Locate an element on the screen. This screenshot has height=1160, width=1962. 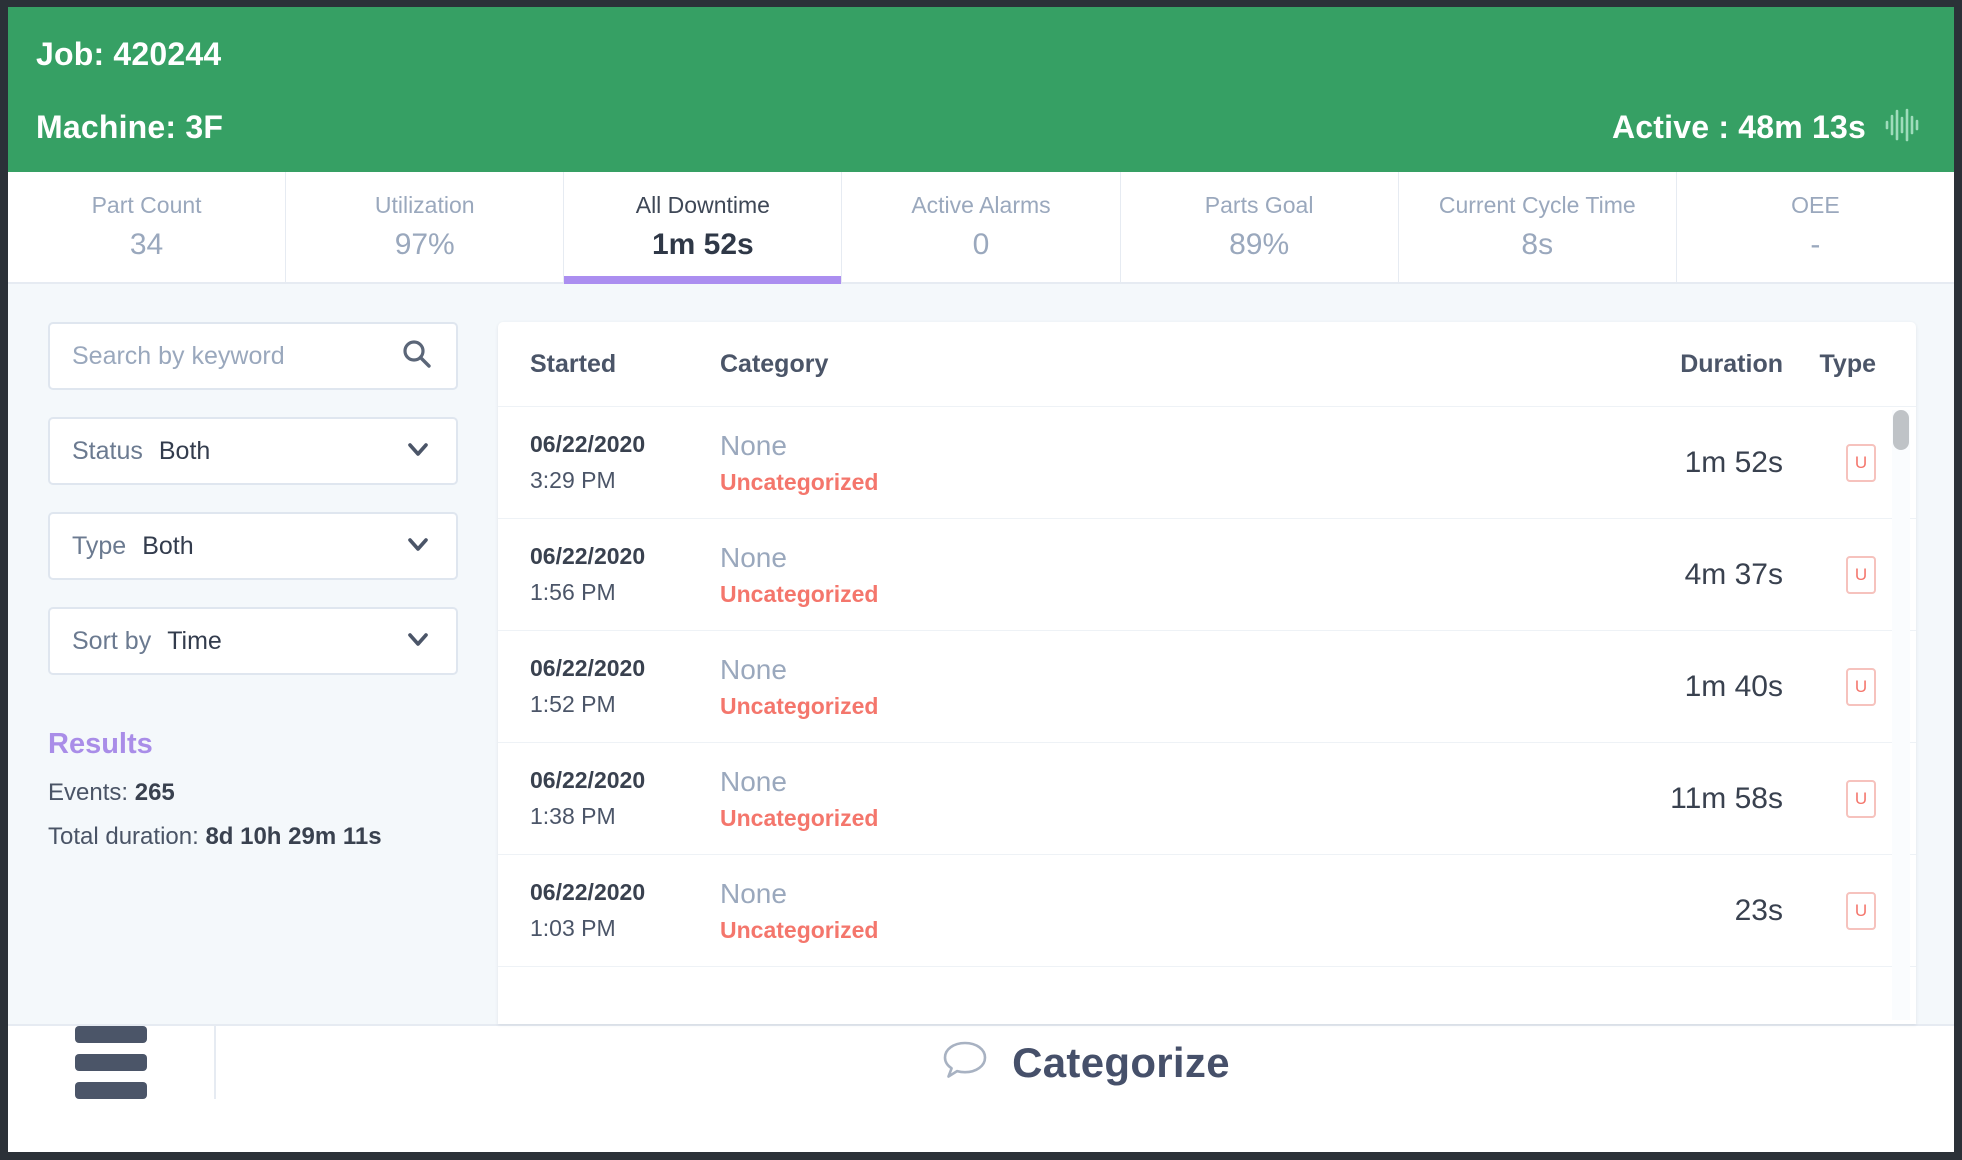
search-input: Search by keyword is located at coordinates (253, 356).